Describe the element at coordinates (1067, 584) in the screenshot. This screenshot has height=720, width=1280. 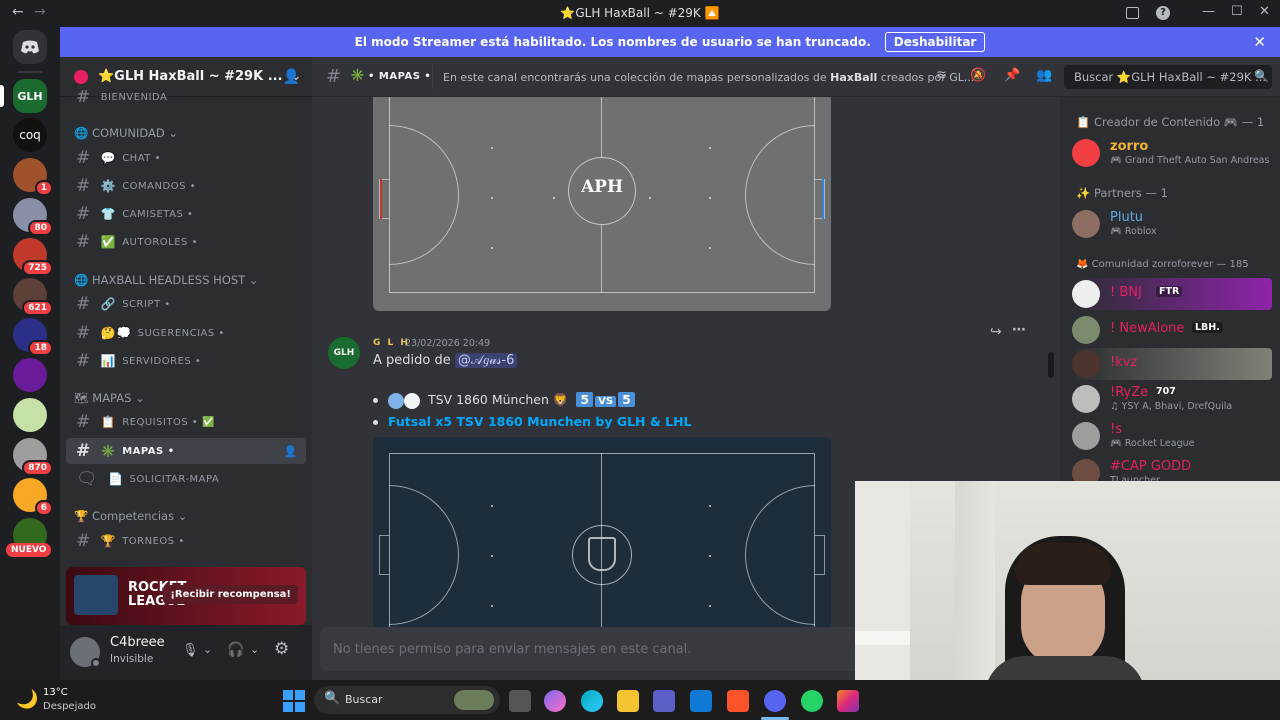
I see `webcam-overlay` at that location.